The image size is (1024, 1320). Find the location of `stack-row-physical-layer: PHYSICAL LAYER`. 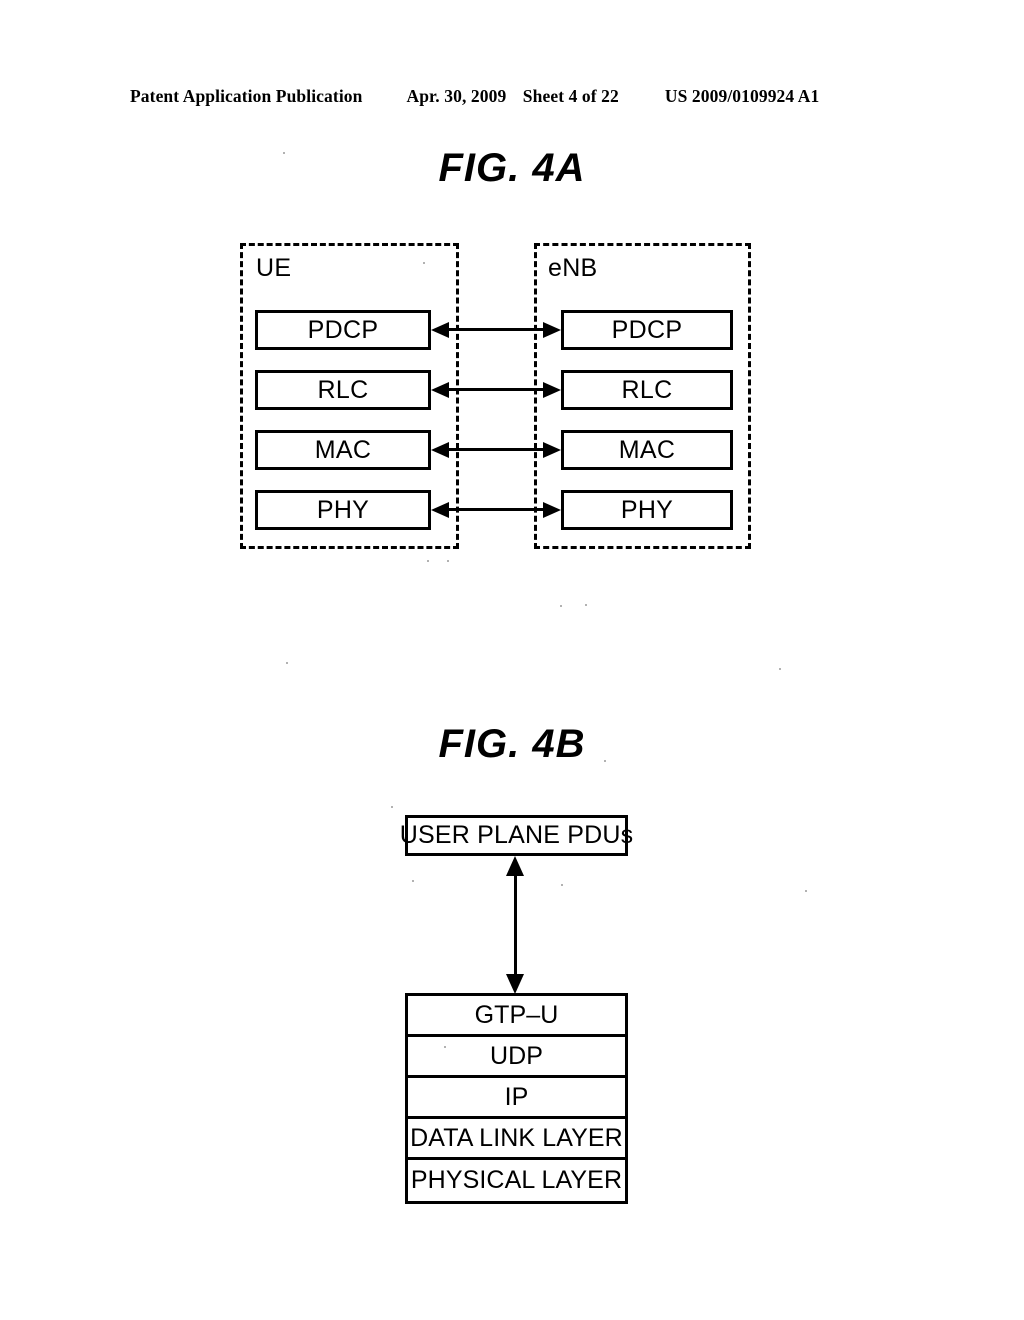

stack-row-physical-layer: PHYSICAL LAYER is located at coordinates (516, 1180).